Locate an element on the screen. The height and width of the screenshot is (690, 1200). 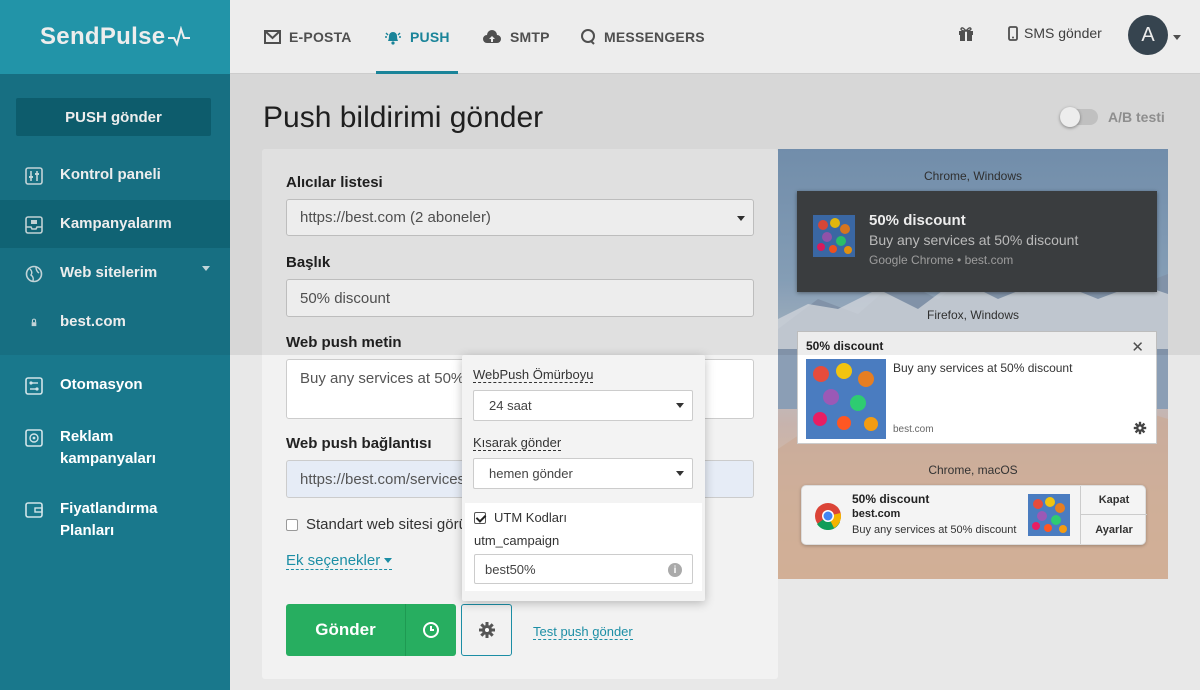
sidebar-item-automation: Otomasyon is located at coordinates (115, 378).